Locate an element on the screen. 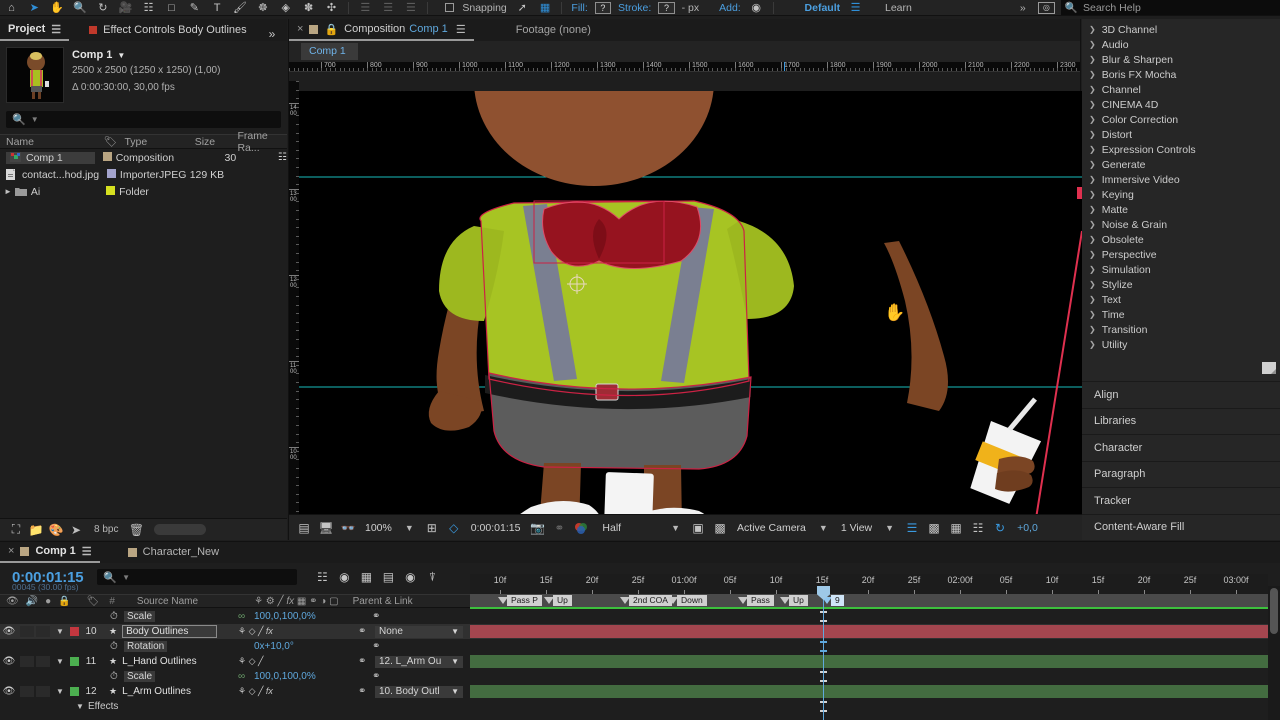  take-snapshot-icon: 📷 is located at coordinates (537, 528).